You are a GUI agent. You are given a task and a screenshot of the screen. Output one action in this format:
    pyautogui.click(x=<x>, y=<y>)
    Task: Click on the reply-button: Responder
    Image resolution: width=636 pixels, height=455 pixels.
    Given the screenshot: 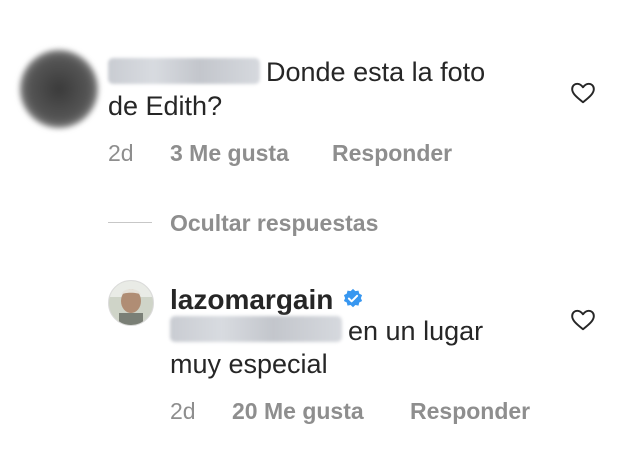 What is the action you would take?
    pyautogui.click(x=392, y=153)
    